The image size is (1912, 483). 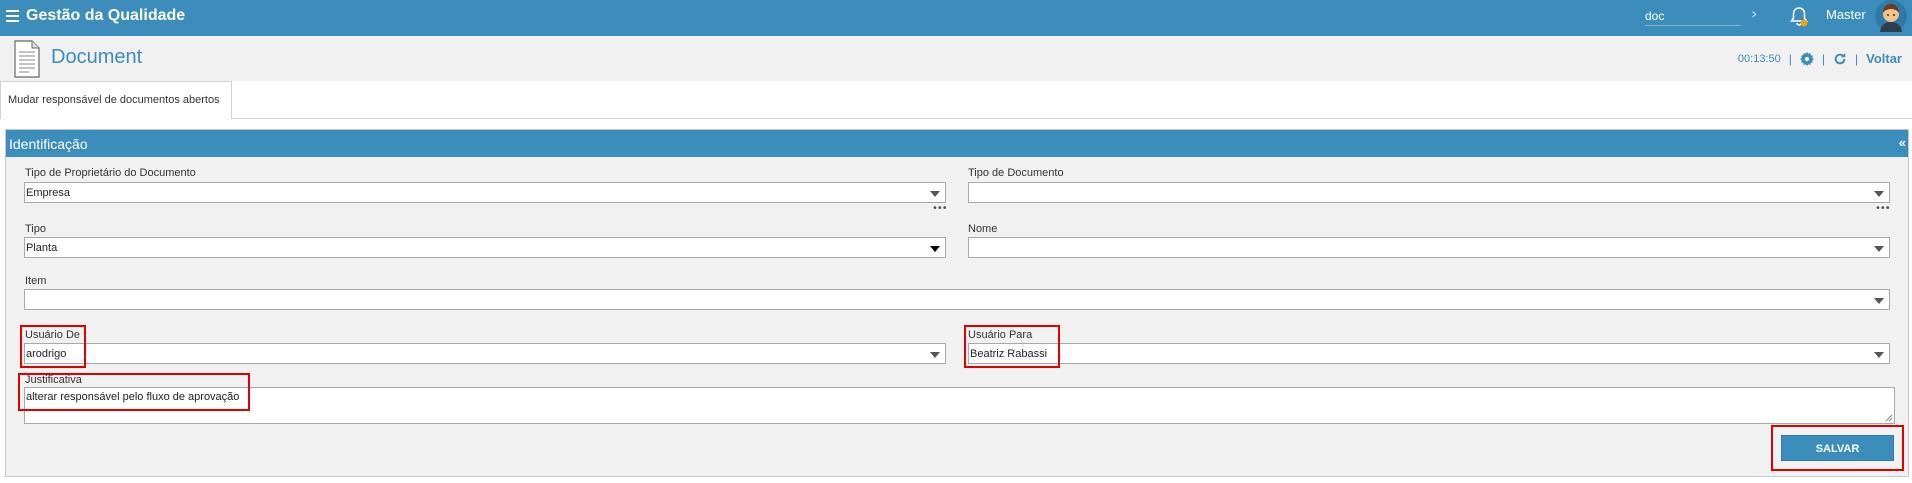 What do you see at coordinates (110, 173) in the screenshot?
I see `owner-type-label: Tipo de Proprietário do Documento` at bounding box center [110, 173].